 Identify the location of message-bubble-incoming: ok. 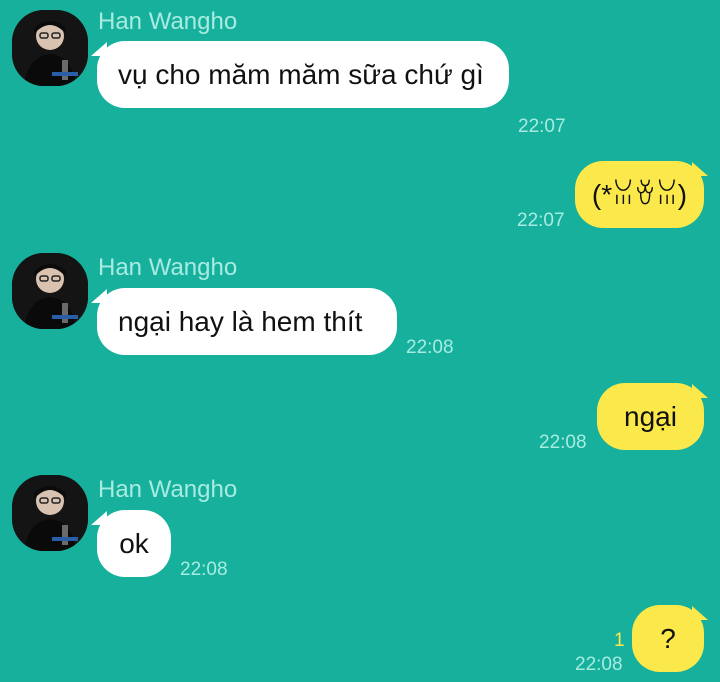
(134, 543).